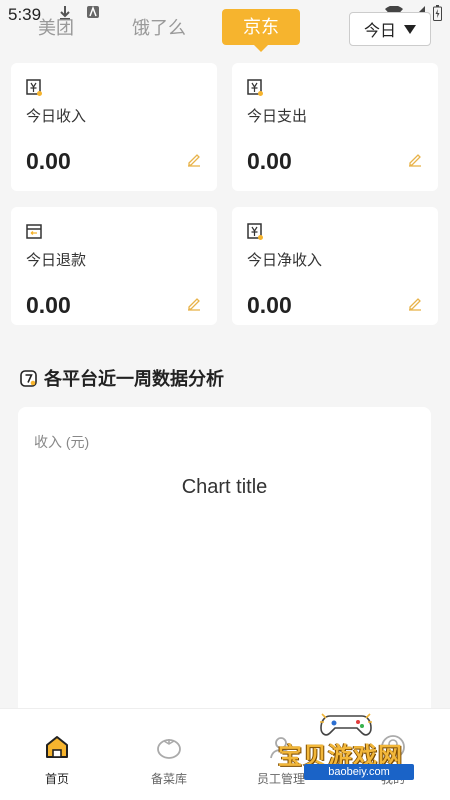 The height and width of the screenshot is (800, 450). I want to click on card-label: 今日收入, so click(56, 116).